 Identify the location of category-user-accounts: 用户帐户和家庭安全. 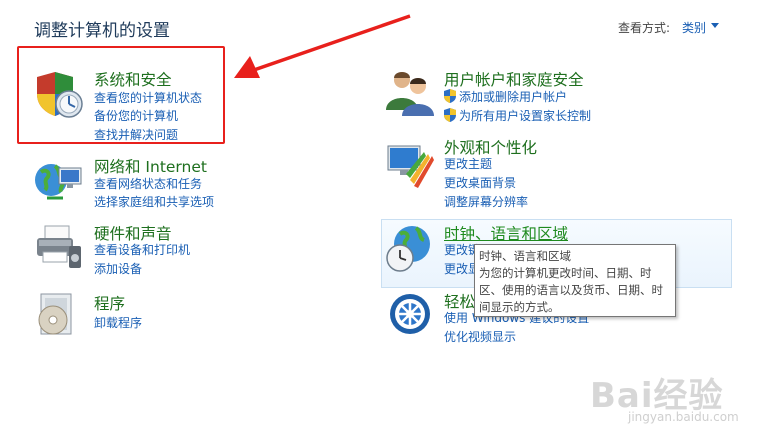
(514, 79).